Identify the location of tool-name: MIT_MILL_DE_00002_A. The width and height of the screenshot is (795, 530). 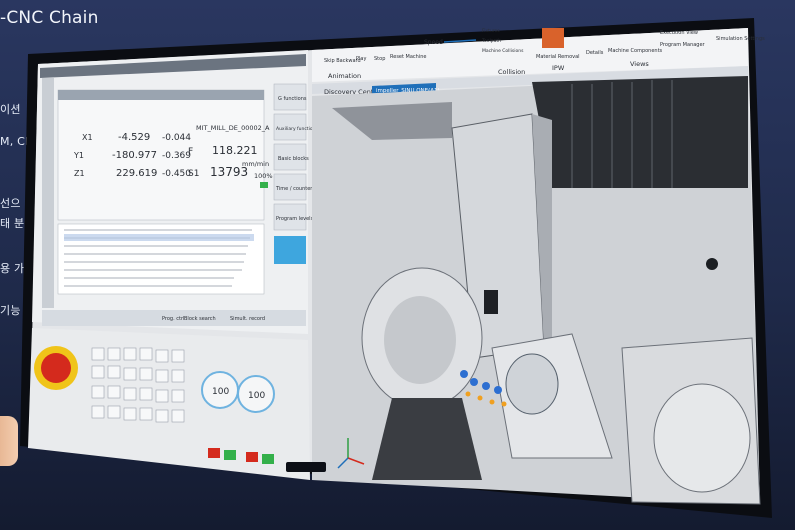
(233, 128).